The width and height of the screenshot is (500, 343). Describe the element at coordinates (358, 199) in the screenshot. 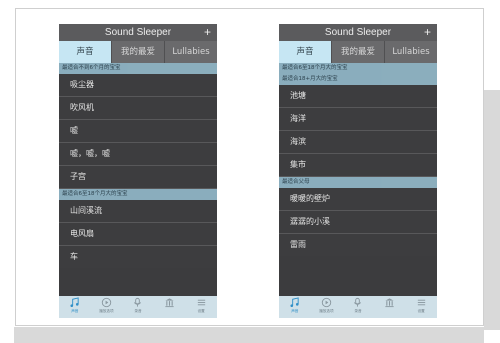

I see `list-item: 暖暖的壁炉` at that location.